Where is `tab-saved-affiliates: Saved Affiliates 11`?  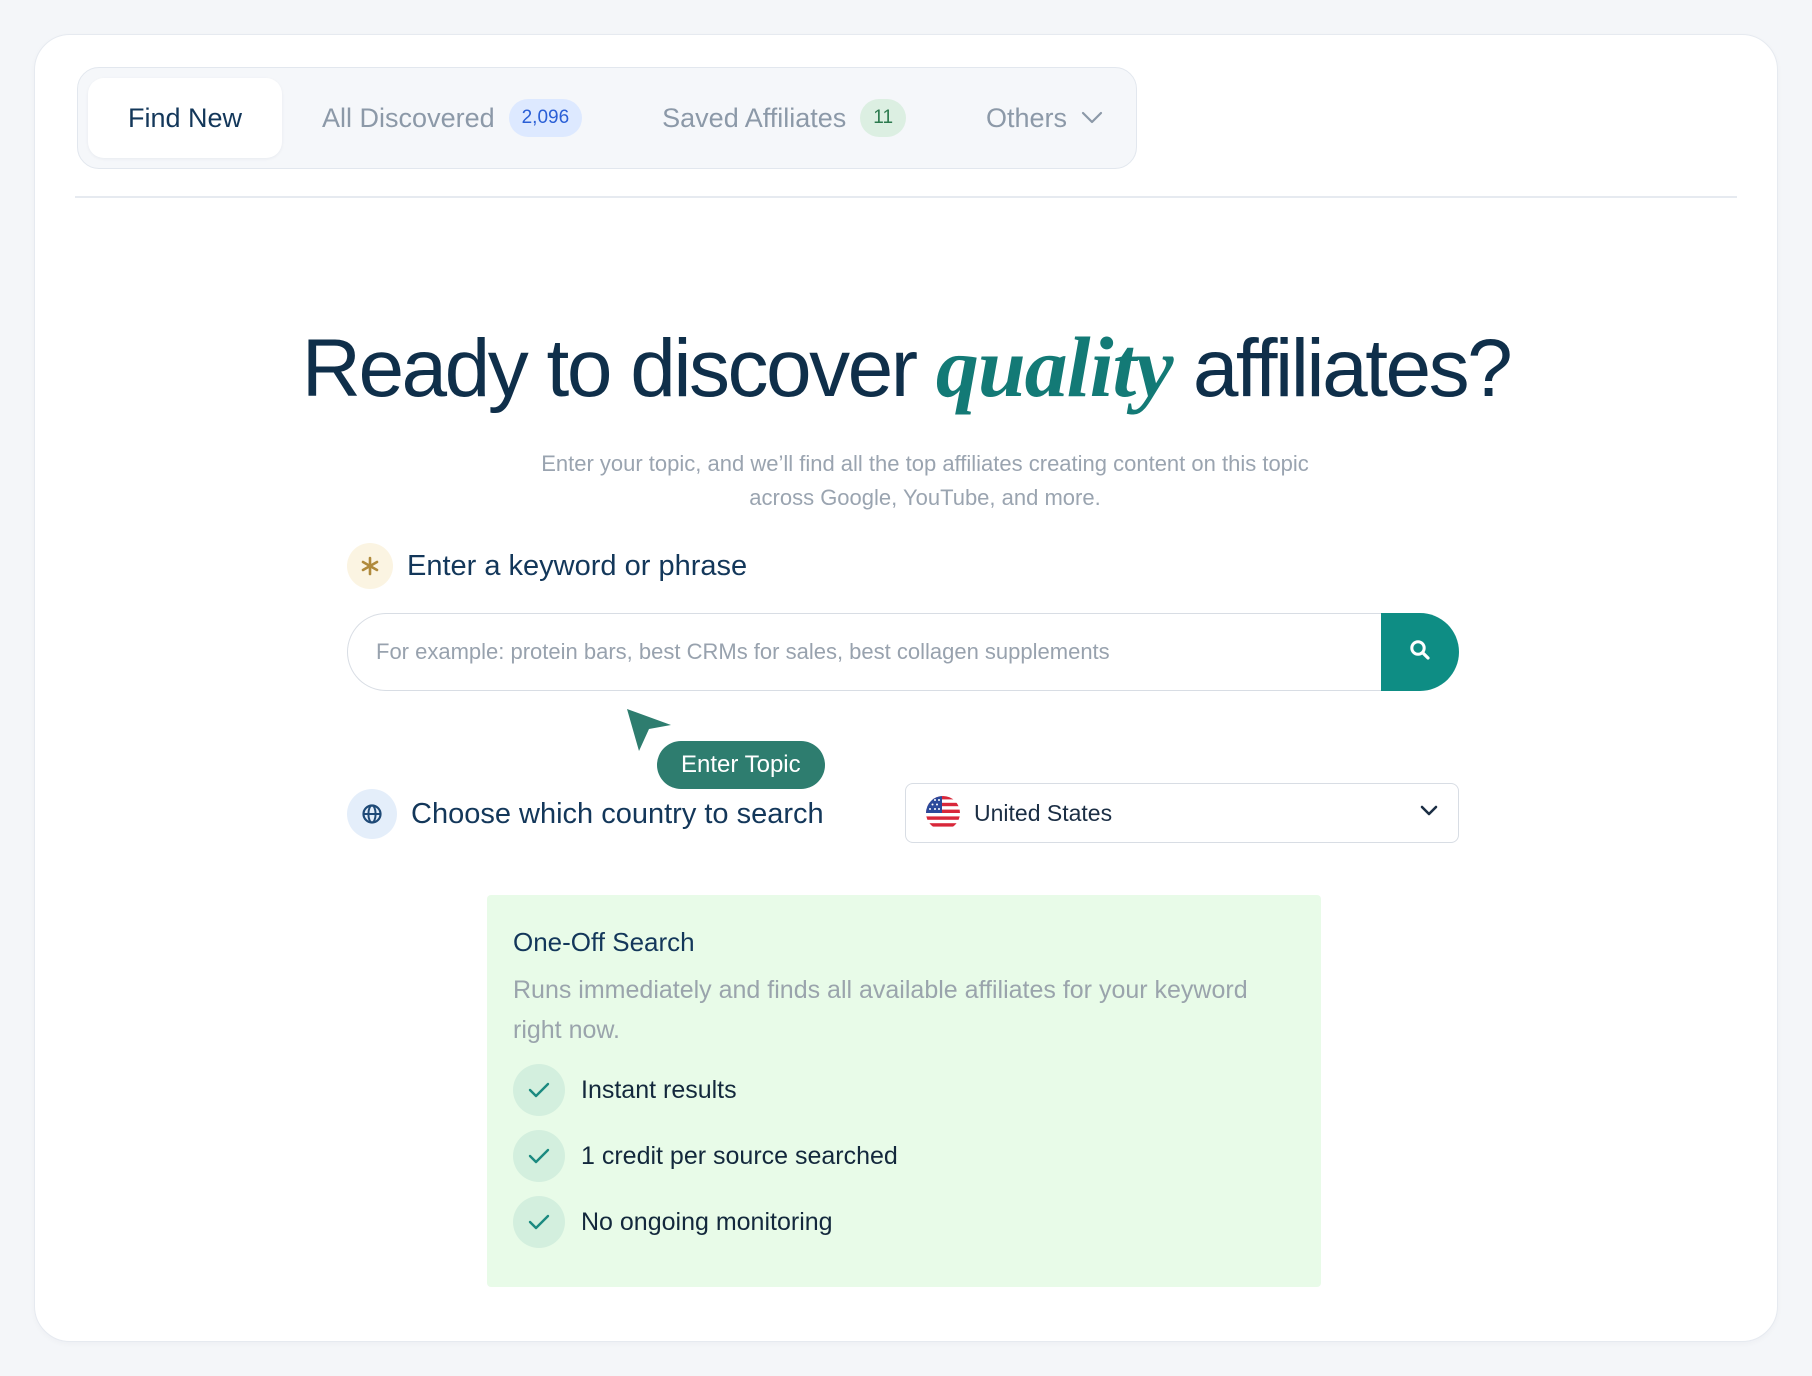
tab-saved-affiliates: Saved Affiliates 11 is located at coordinates (784, 118).